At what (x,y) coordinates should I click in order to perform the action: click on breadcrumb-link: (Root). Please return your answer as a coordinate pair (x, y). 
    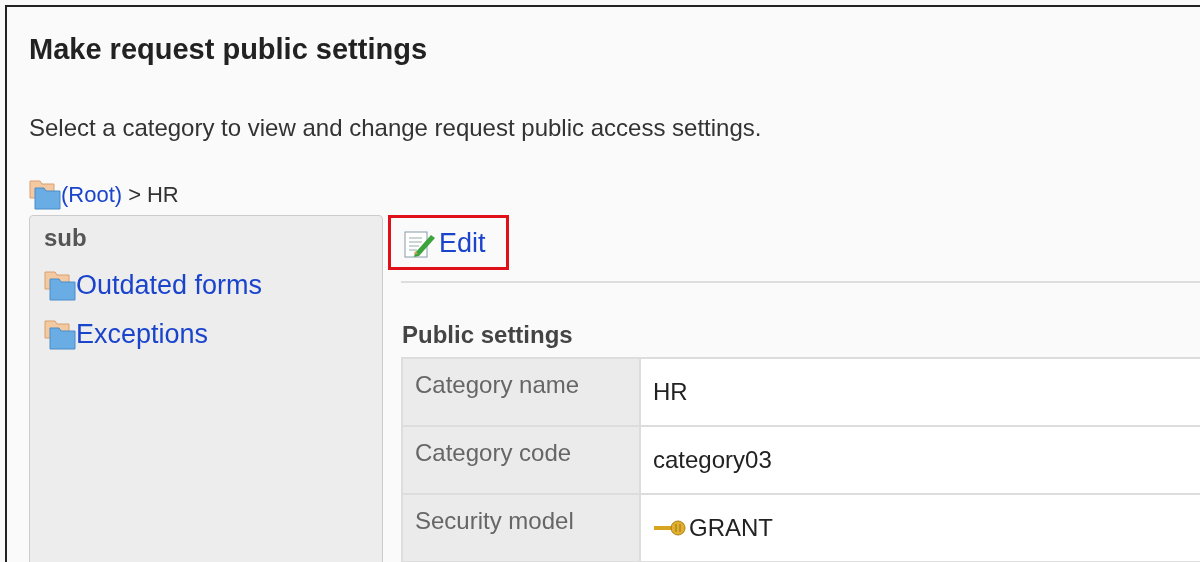
    Looking at the image, I should click on (92, 195).